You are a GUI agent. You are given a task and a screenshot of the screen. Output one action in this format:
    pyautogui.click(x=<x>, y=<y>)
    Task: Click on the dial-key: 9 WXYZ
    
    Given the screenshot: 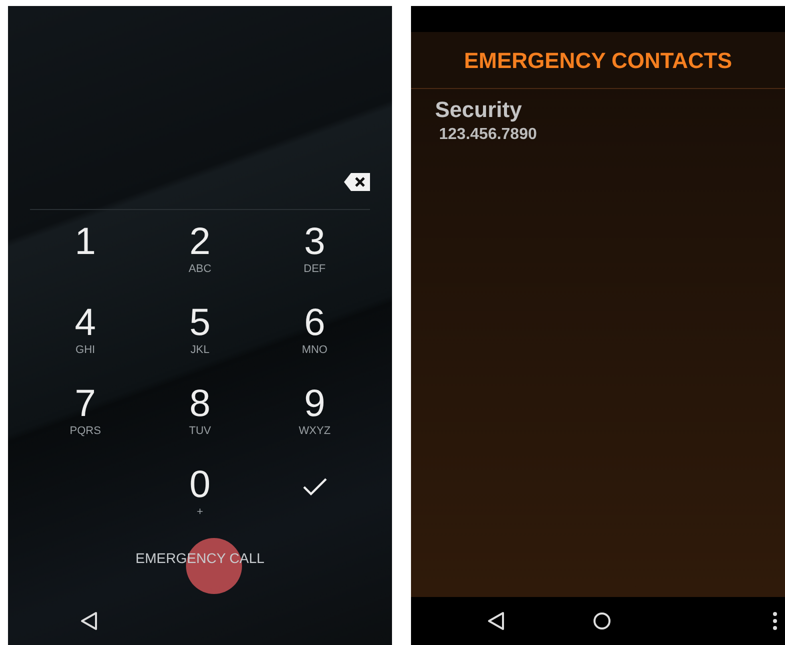 What is the action you would take?
    pyautogui.click(x=314, y=411)
    